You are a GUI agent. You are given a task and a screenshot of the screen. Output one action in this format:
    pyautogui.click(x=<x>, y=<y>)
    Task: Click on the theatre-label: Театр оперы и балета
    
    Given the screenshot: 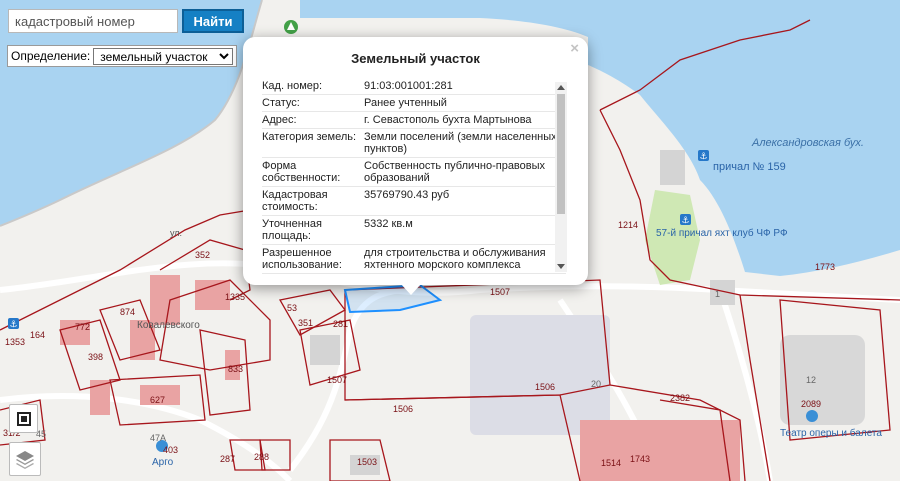 What is the action you would take?
    pyautogui.click(x=831, y=433)
    